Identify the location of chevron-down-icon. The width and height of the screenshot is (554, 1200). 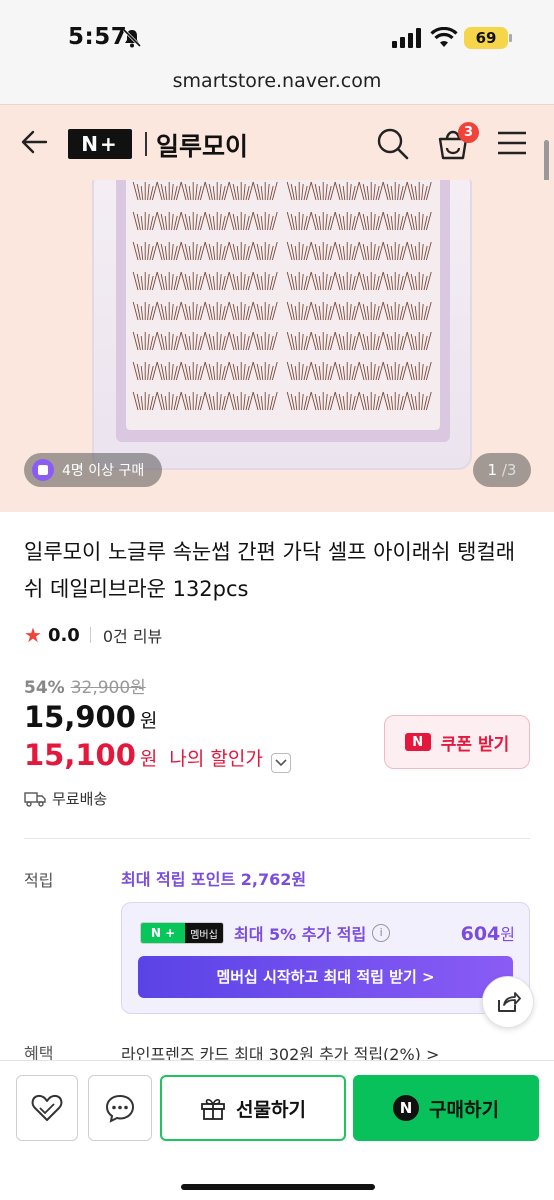
(280, 763).